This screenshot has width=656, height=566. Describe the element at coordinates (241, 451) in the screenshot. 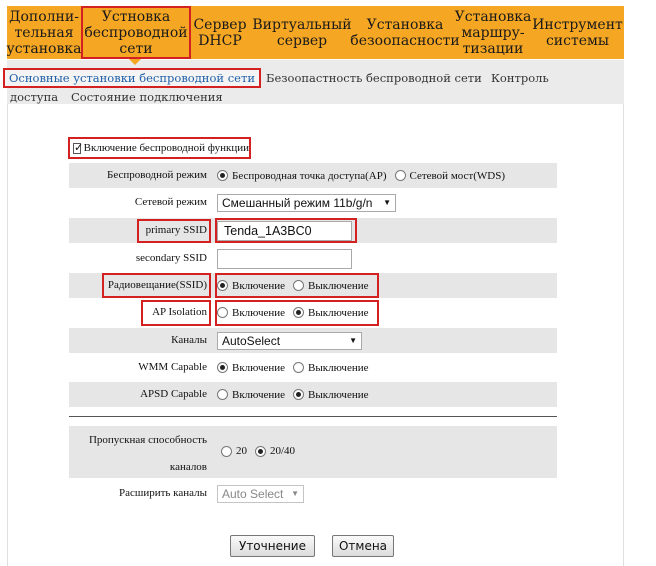

I see `bandwidth-20-label: 20` at that location.